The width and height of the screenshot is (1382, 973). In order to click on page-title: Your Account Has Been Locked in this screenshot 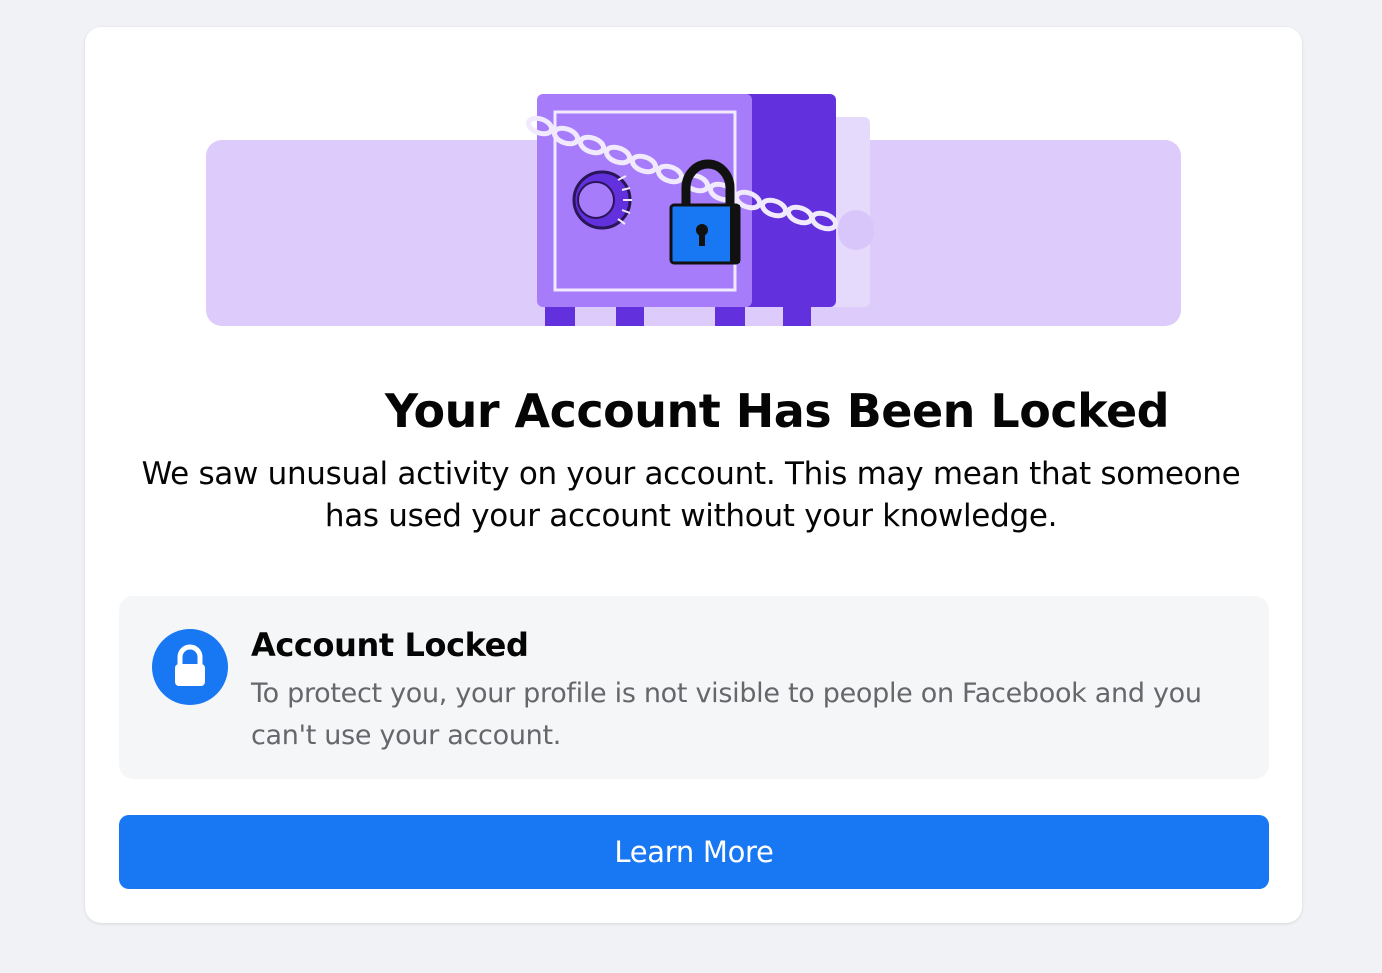, I will do `click(777, 411)`.